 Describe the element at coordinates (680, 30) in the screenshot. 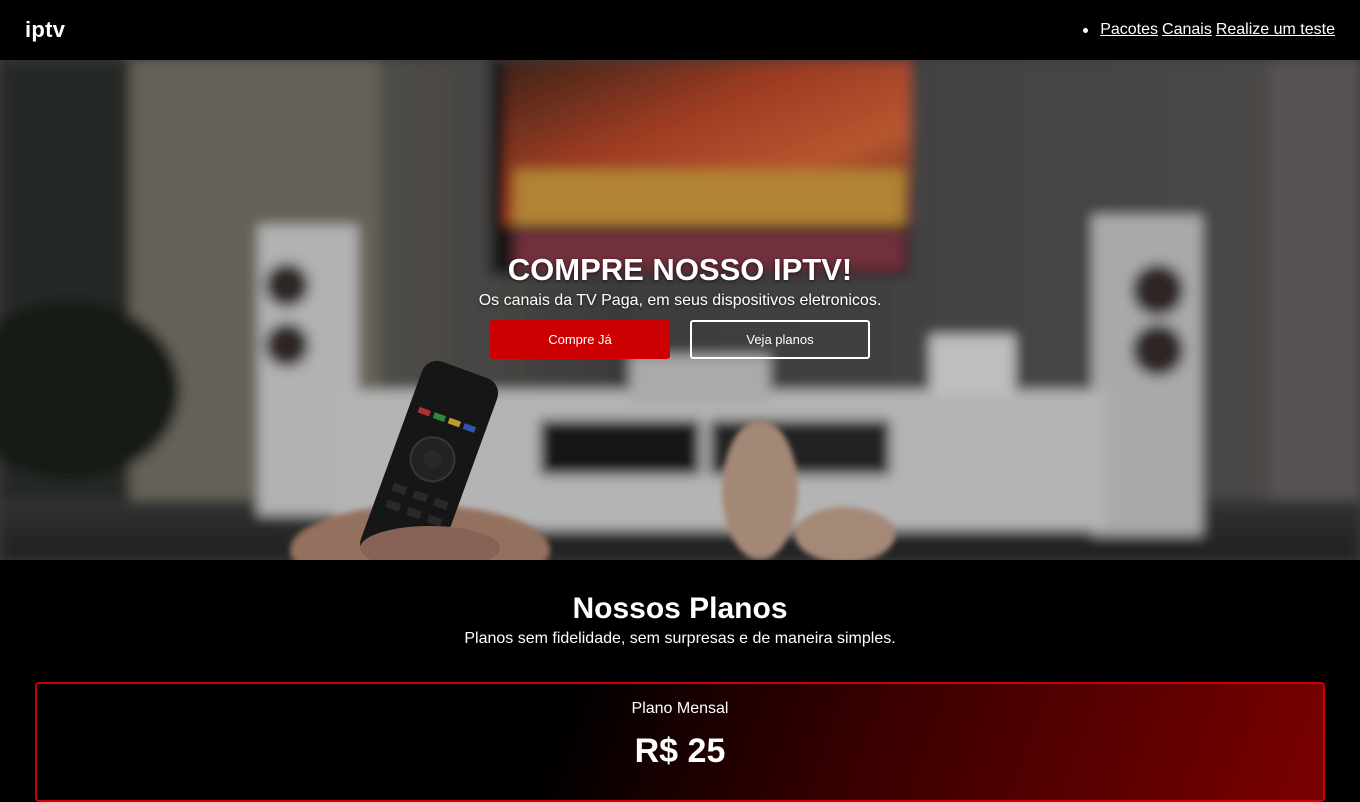

I see `navbar: iptv Pacotes Canais Realize um teste` at that location.